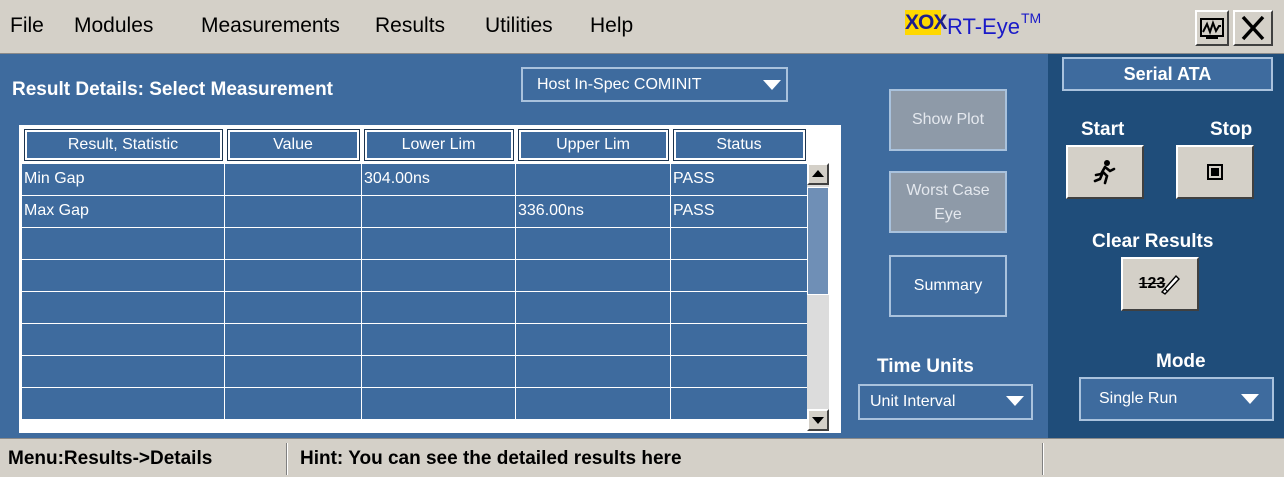 The height and width of the screenshot is (477, 1284). What do you see at coordinates (123, 179) in the screenshot?
I see `cell-result-statistic: Min Gap` at bounding box center [123, 179].